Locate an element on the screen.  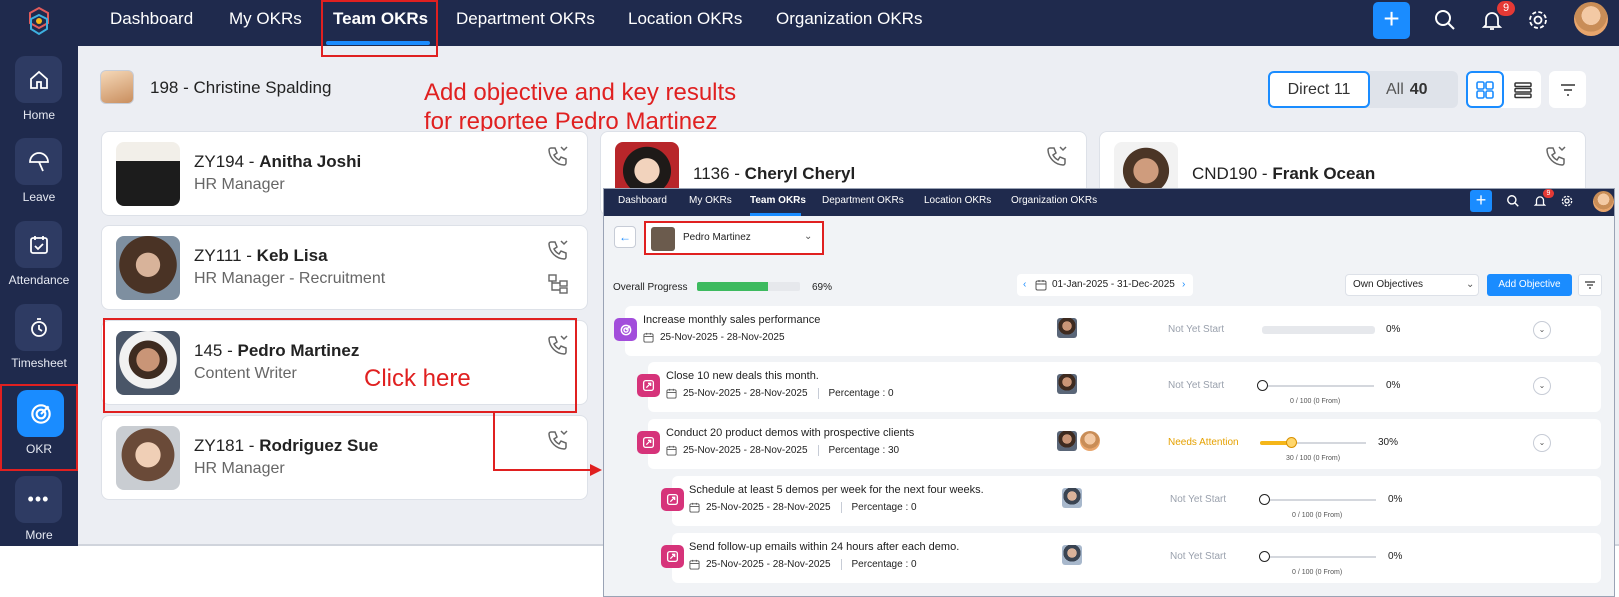
inset-tab-department-okrs: Department OKRs is located at coordinates (863, 202).